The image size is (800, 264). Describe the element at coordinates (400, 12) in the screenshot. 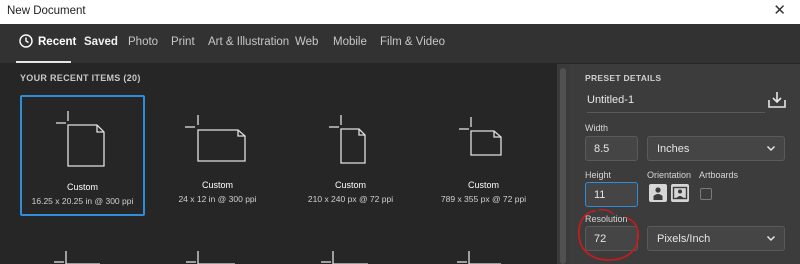

I see `window-titlebar: New Document ✕` at that location.